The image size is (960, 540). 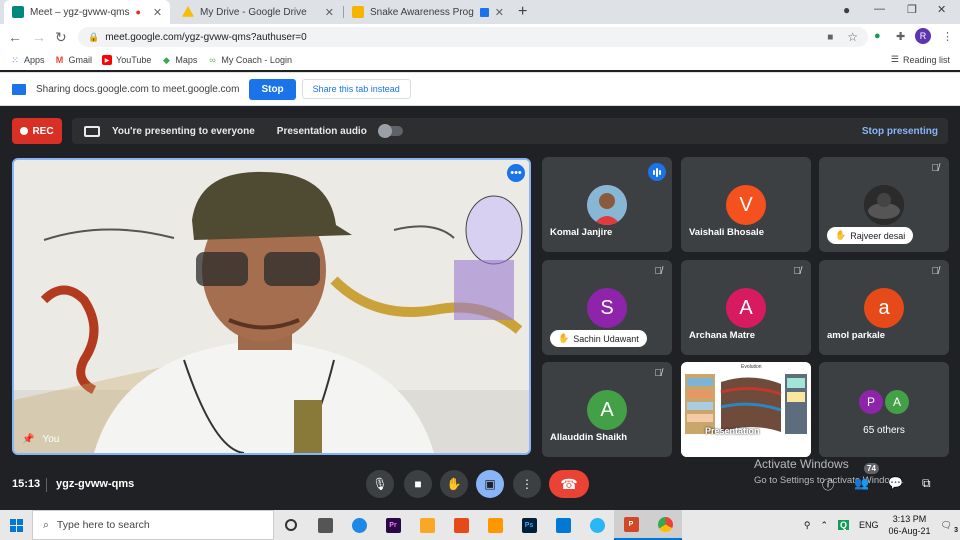 I want to click on profile-avatar: R, so click(x=923, y=36).